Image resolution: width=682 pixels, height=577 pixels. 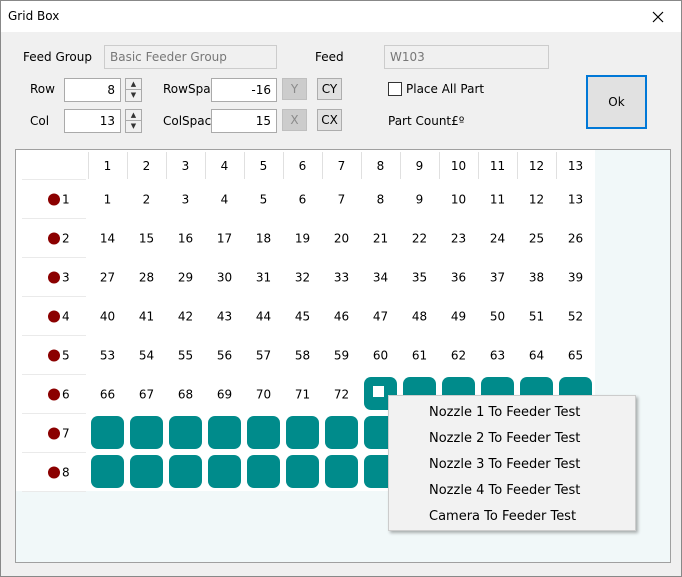 What do you see at coordinates (147, 200) in the screenshot?
I see `grid-cell-number: 2` at bounding box center [147, 200].